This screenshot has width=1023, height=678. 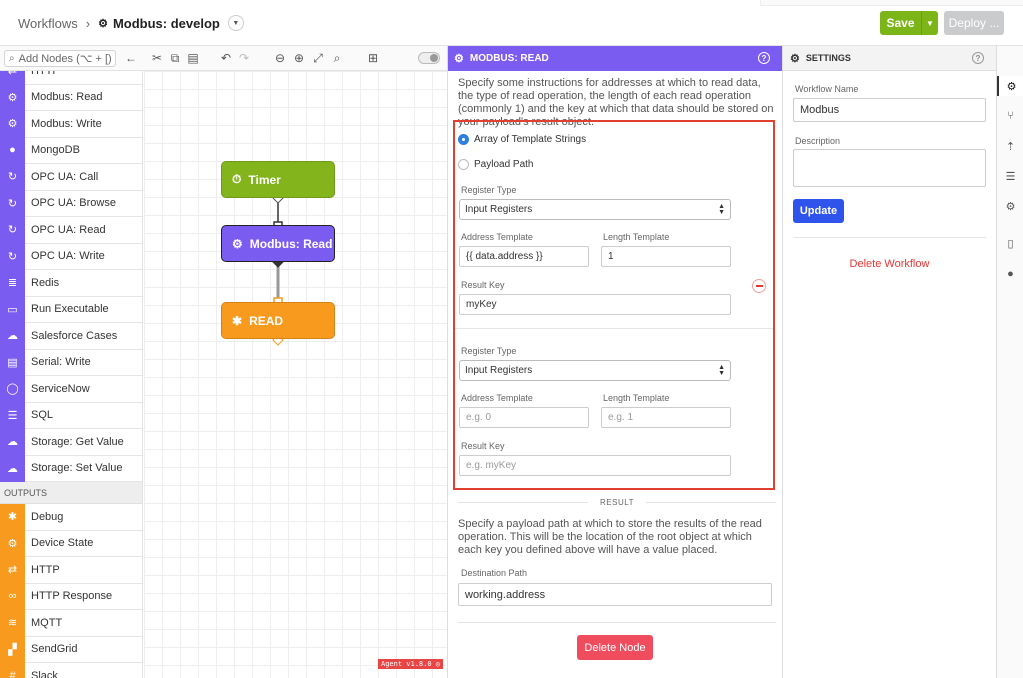 I want to click on palette-item: ↻ OPC UA: Call, so click(x=71, y=177).